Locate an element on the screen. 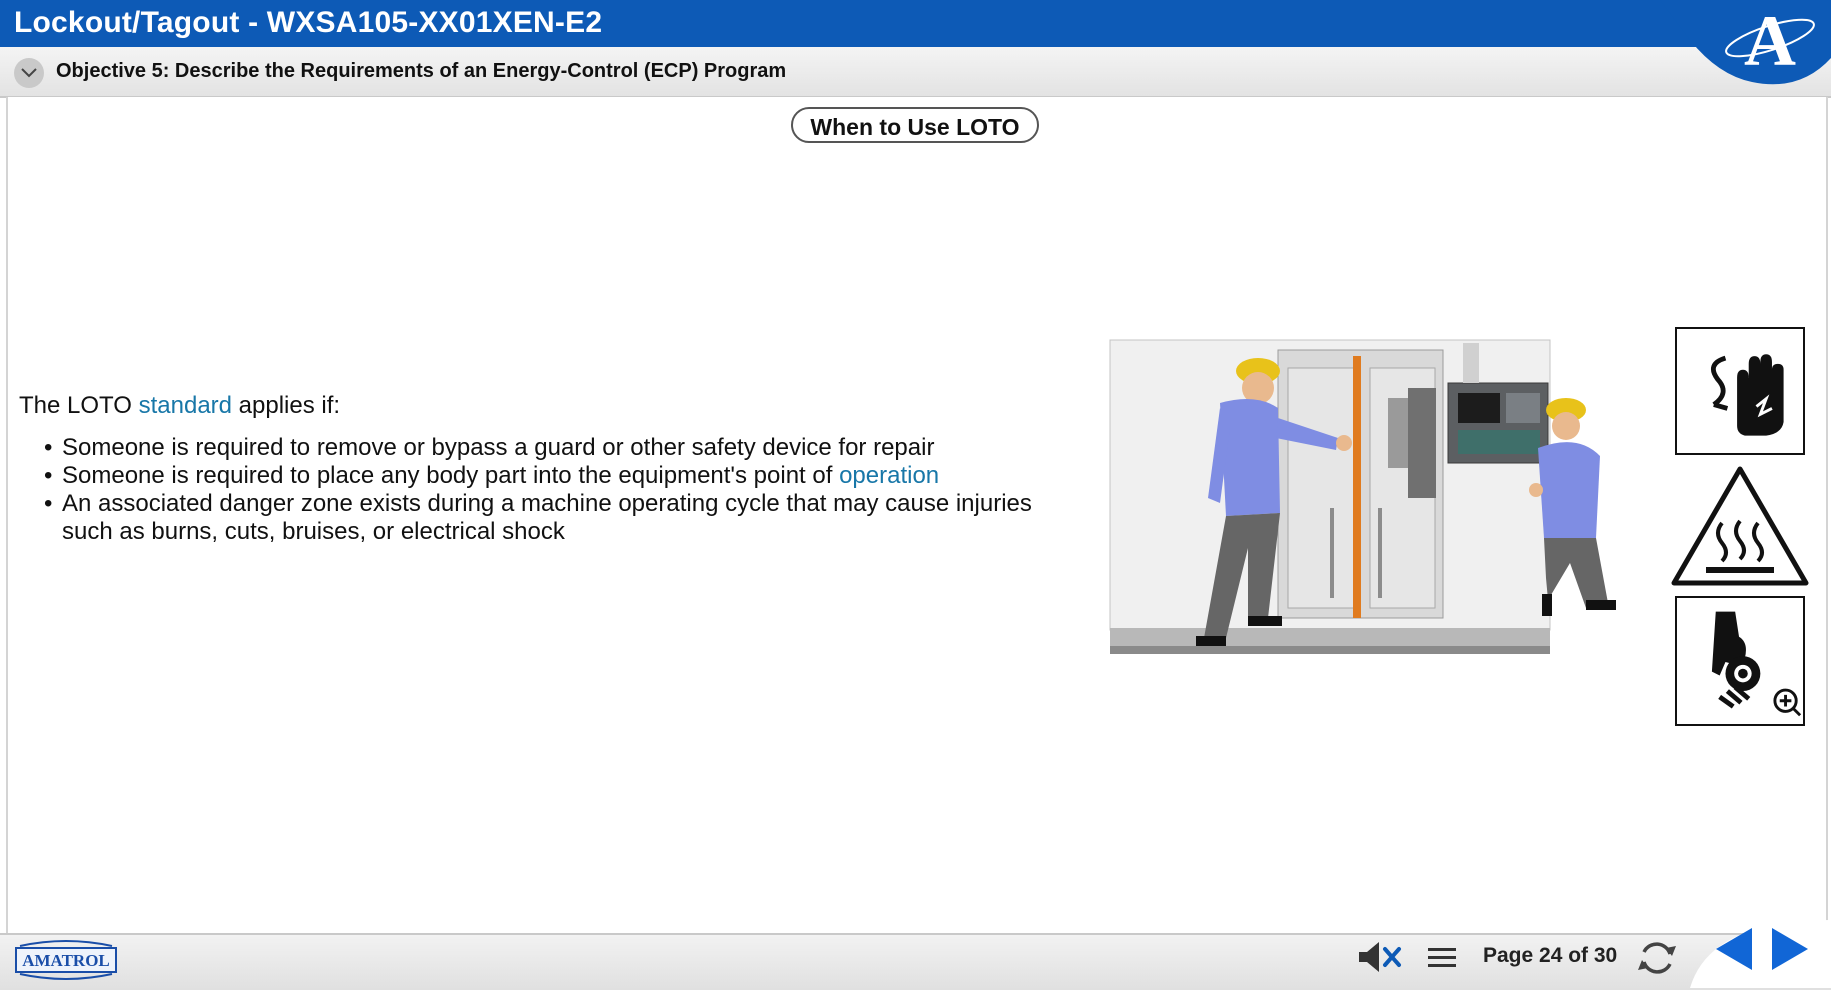 The width and height of the screenshot is (1831, 990). prev-arrow-icon is located at coordinates (1734, 949).